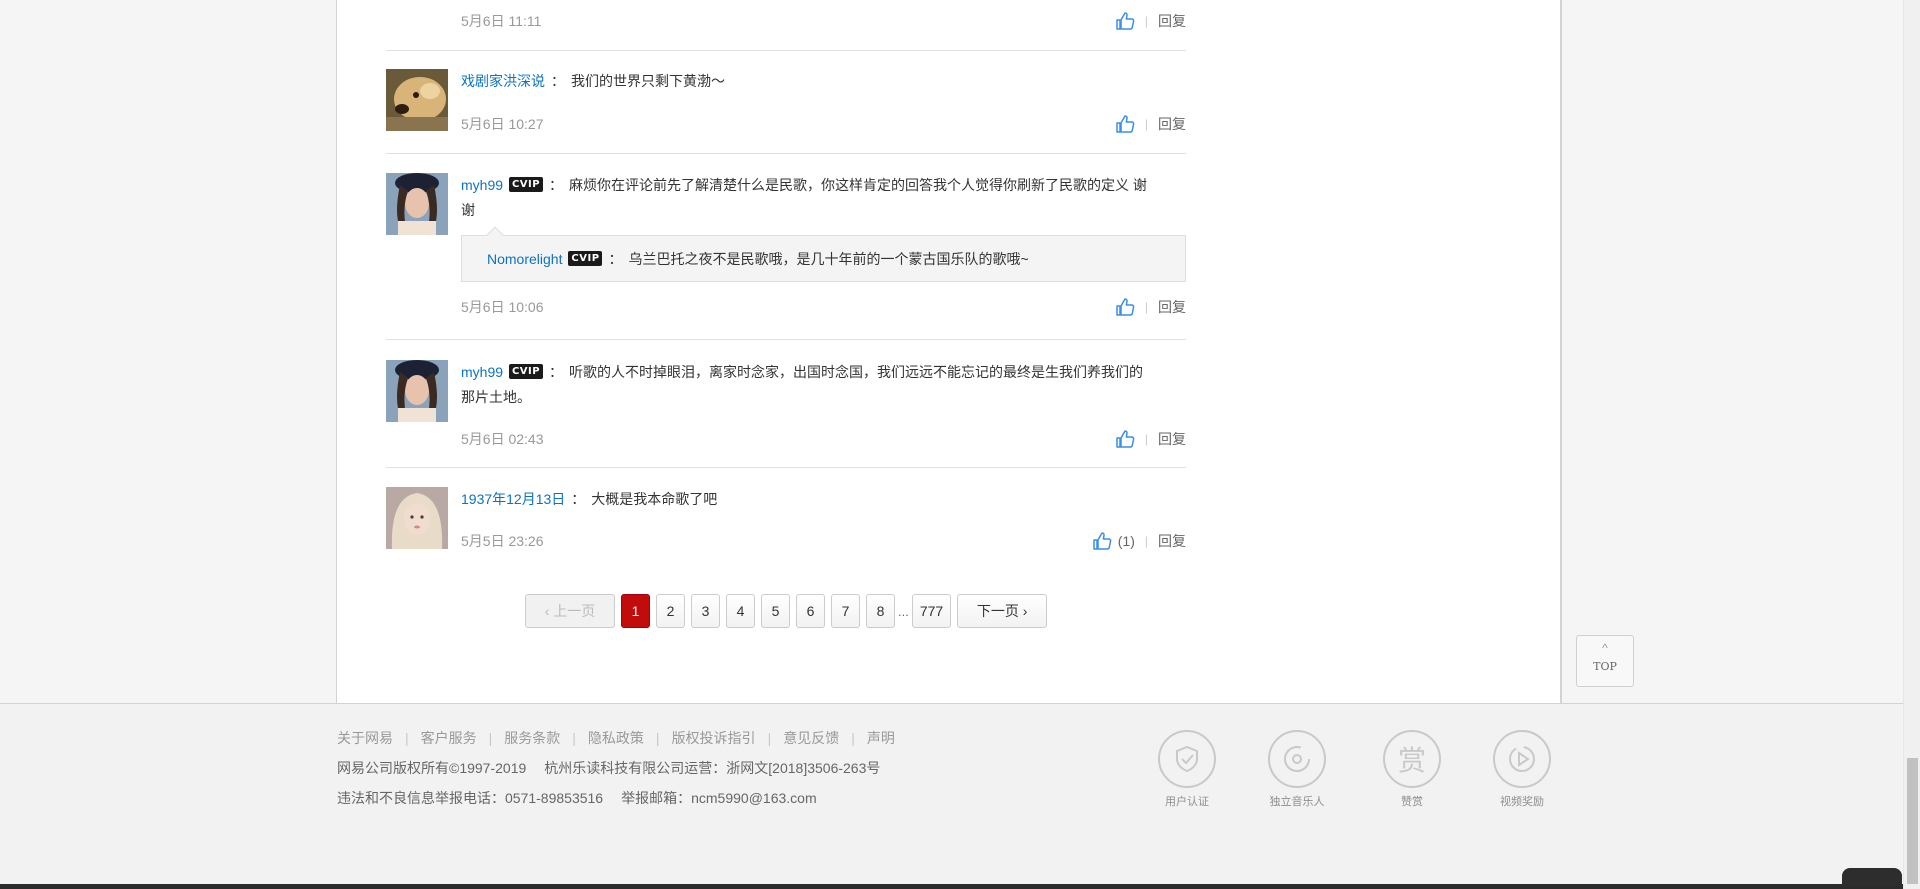 The width and height of the screenshot is (1920, 889). What do you see at coordinates (1187, 759) in the screenshot?
I see `shield-check-icon` at bounding box center [1187, 759].